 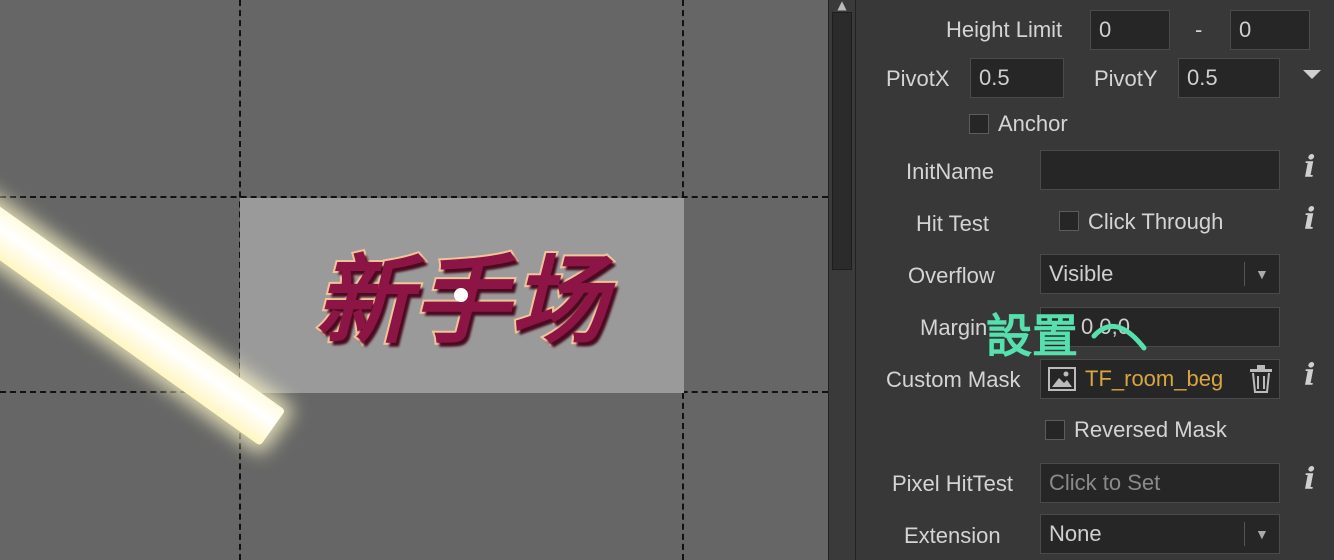 What do you see at coordinates (1062, 379) in the screenshot?
I see `image-icon` at bounding box center [1062, 379].